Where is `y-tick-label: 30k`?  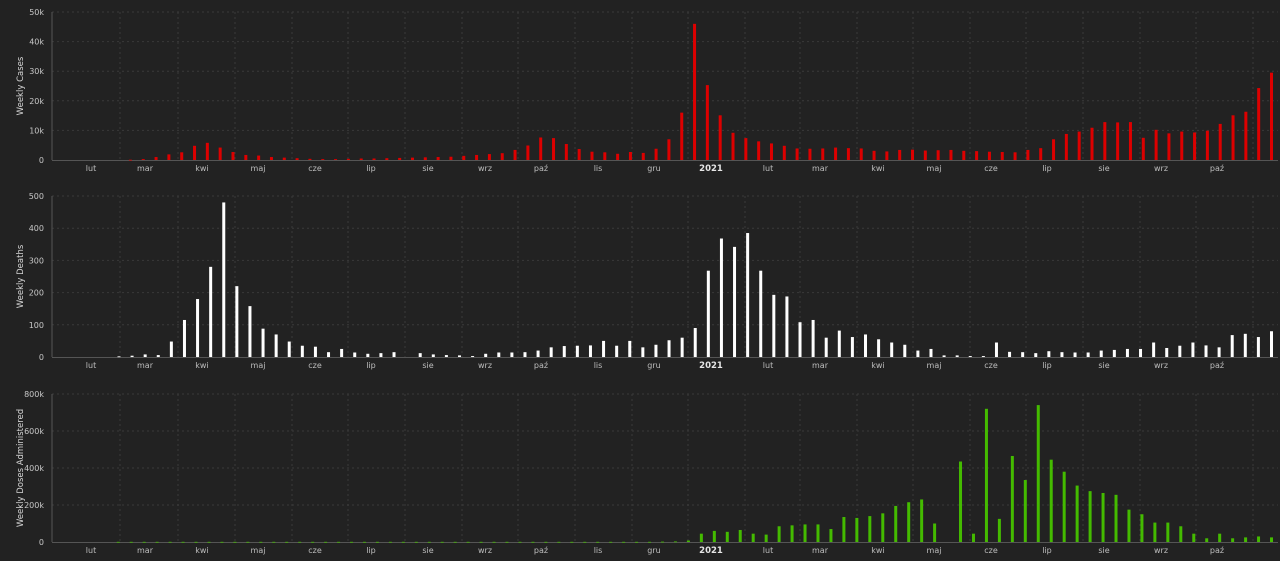 y-tick-label: 30k is located at coordinates (36, 71).